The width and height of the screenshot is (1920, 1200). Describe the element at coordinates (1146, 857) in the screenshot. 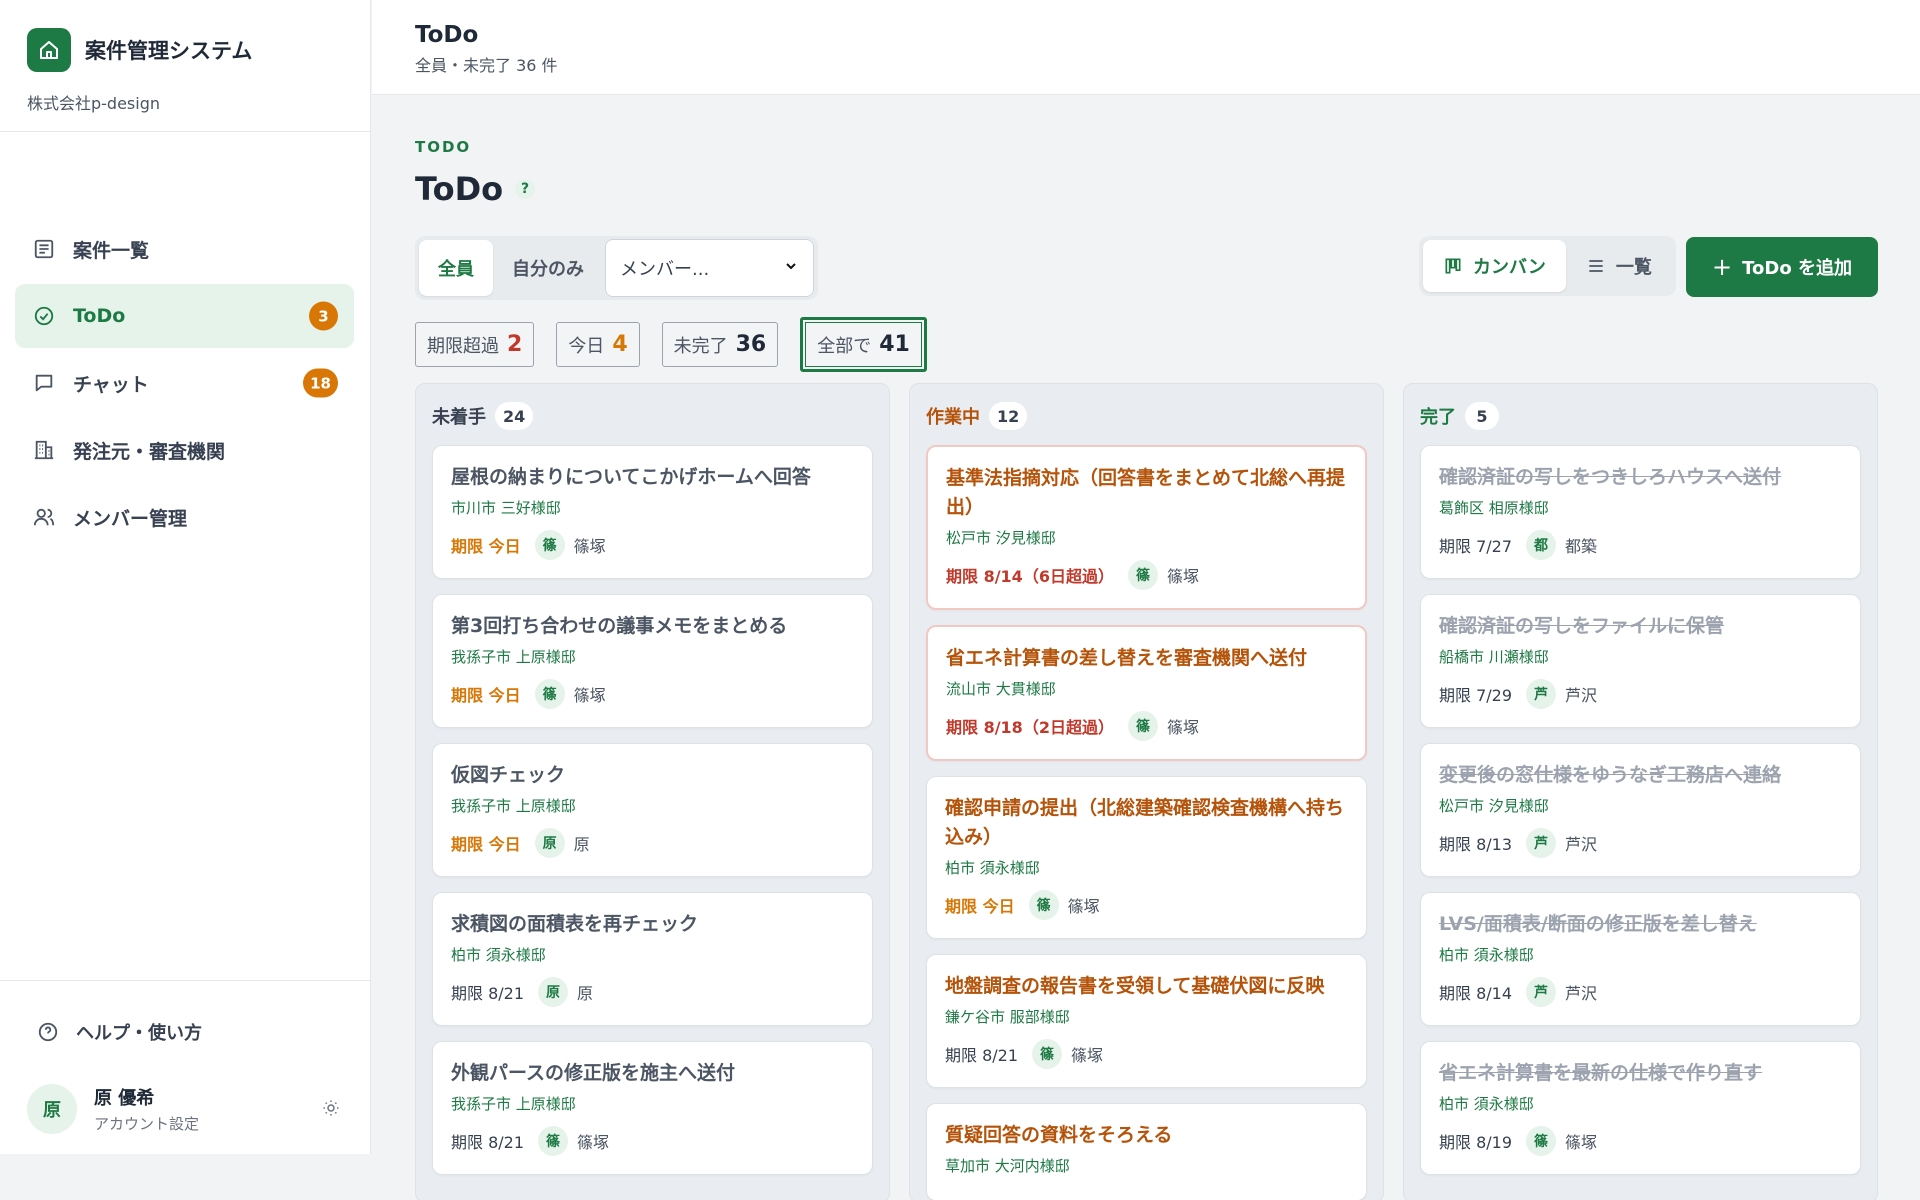

I see `todo-card: 確認申請の提出（北総建築確認検査機構へ持ち込み） 柏市 須永様邸 期限 今日篠篠塚` at that location.